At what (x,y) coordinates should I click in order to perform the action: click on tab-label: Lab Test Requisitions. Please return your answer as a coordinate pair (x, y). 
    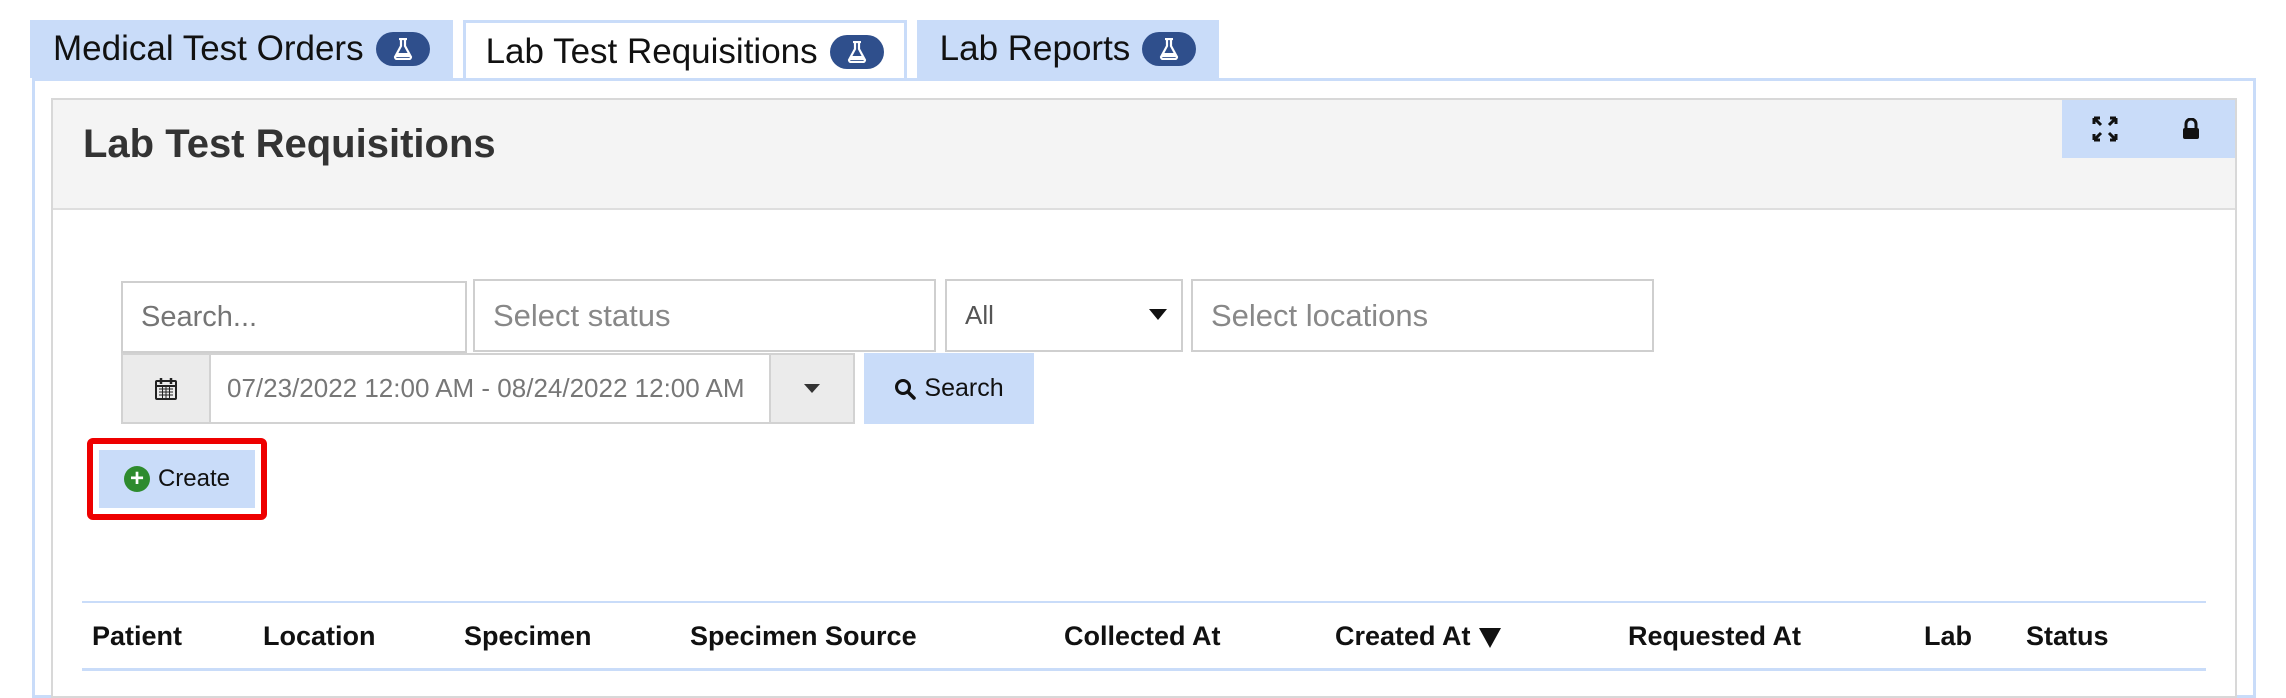
    Looking at the image, I should click on (651, 51).